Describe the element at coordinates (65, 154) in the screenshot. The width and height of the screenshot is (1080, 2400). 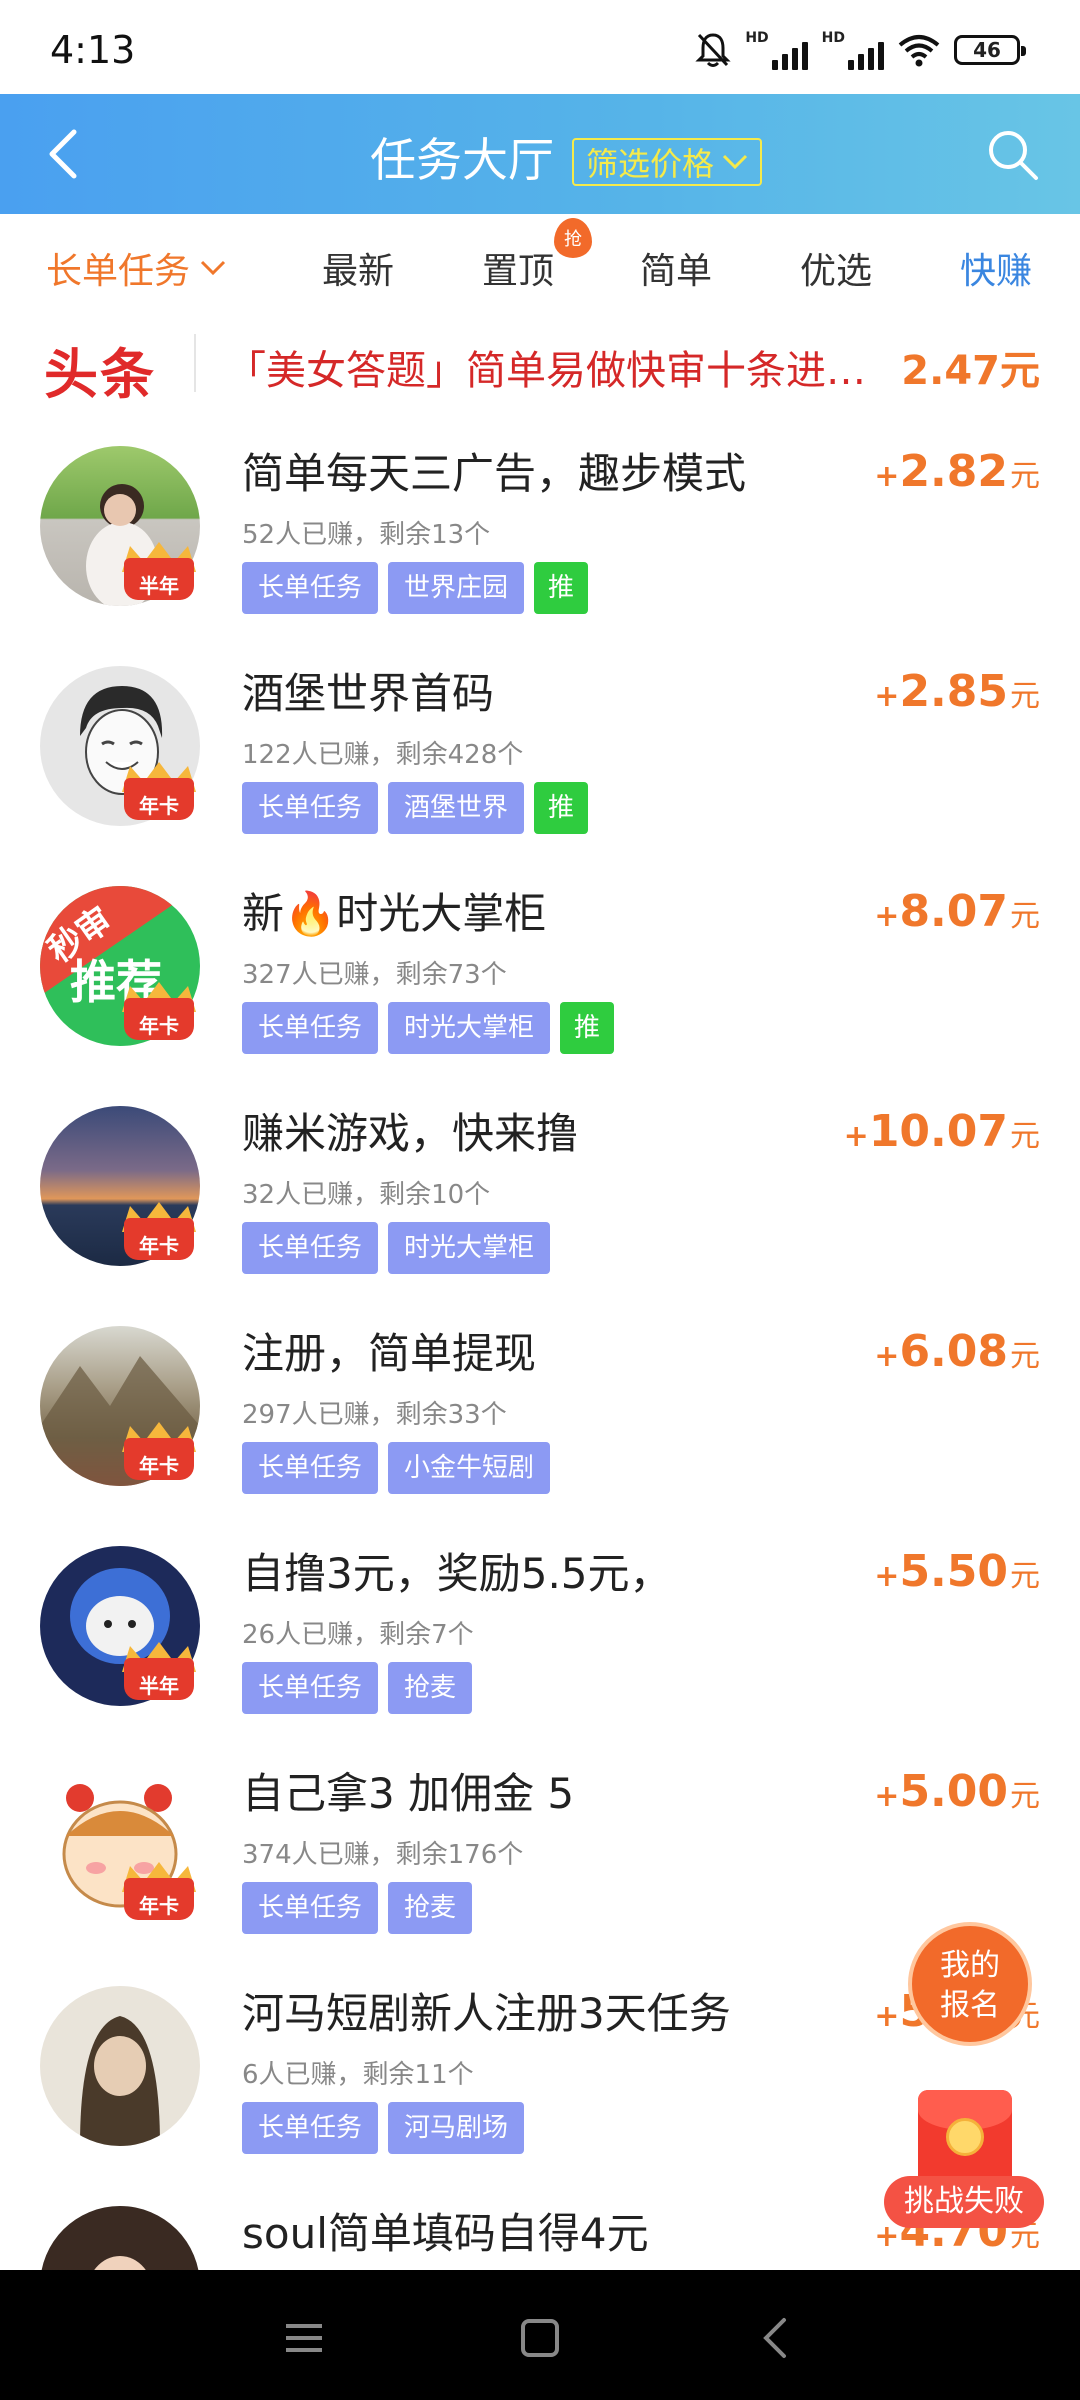
I see `back-arrow-icon` at that location.